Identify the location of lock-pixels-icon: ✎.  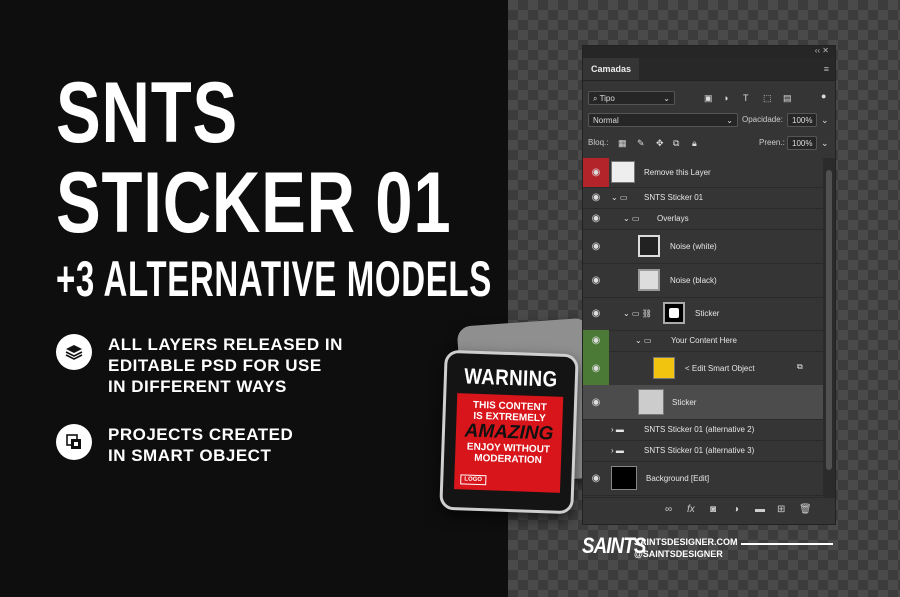
(641, 143).